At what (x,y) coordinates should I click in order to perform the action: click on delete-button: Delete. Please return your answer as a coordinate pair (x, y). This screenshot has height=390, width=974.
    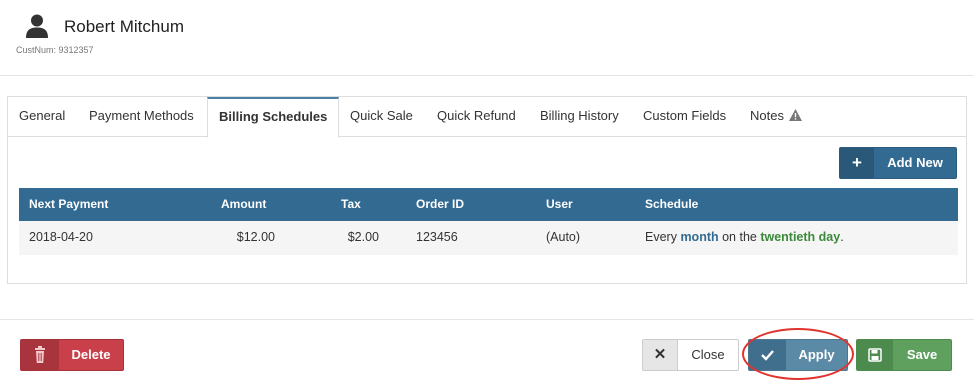
    Looking at the image, I should click on (72, 355).